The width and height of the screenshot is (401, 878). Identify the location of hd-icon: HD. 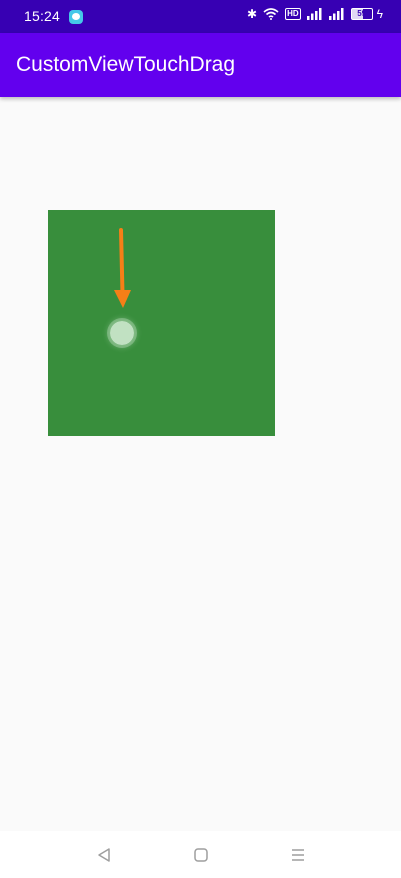
(293, 14).